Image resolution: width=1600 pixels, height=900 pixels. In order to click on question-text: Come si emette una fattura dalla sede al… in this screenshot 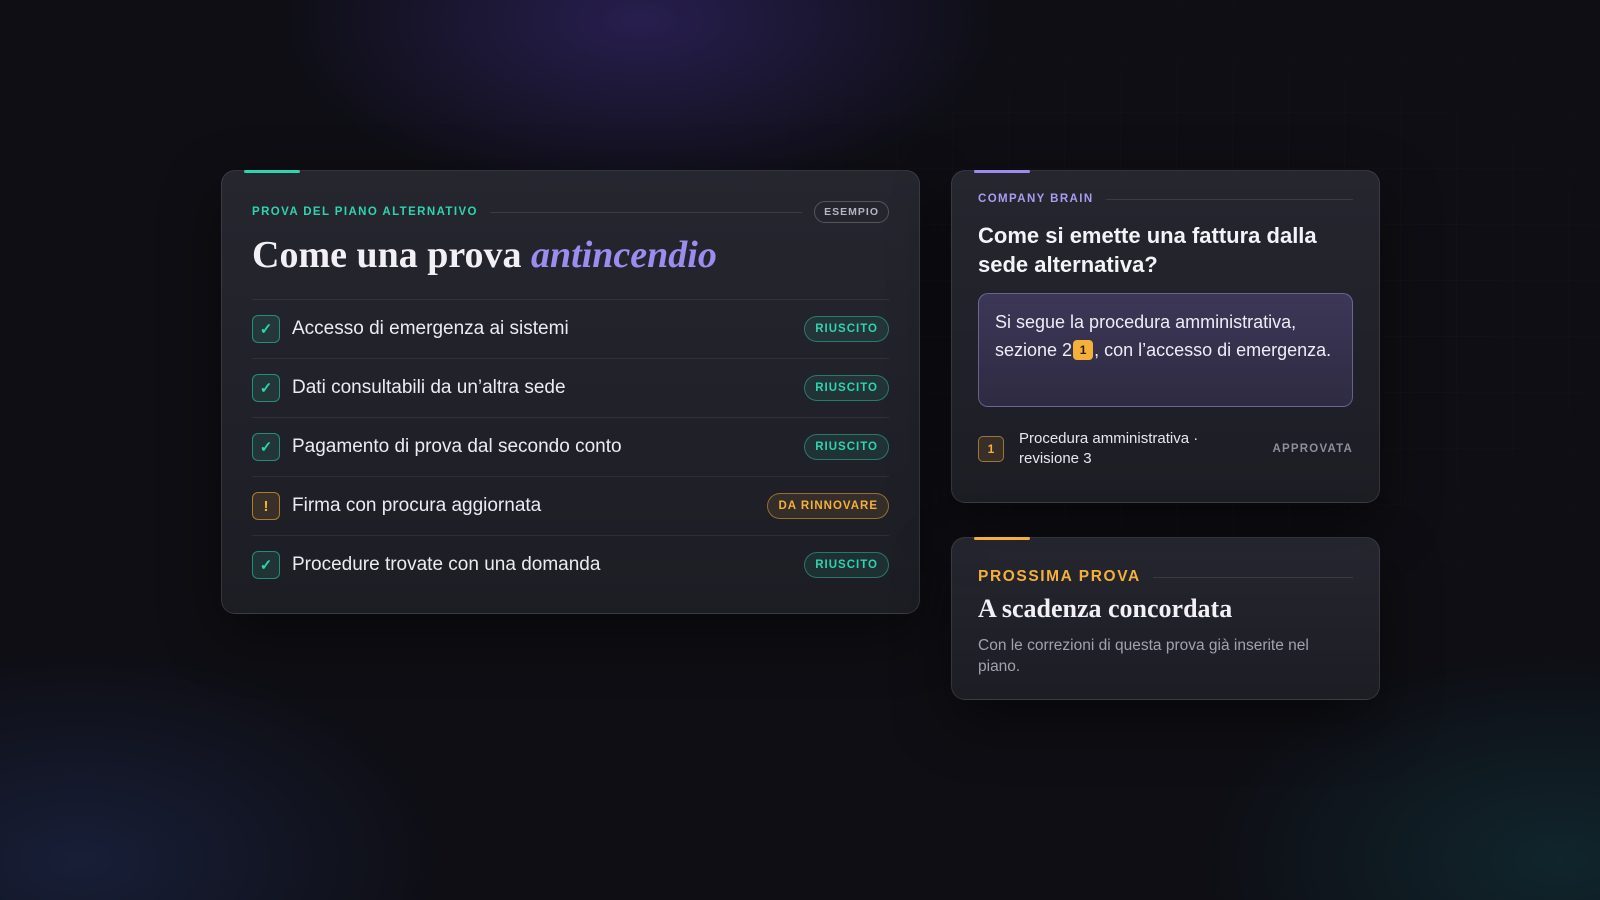, I will do `click(1147, 250)`.